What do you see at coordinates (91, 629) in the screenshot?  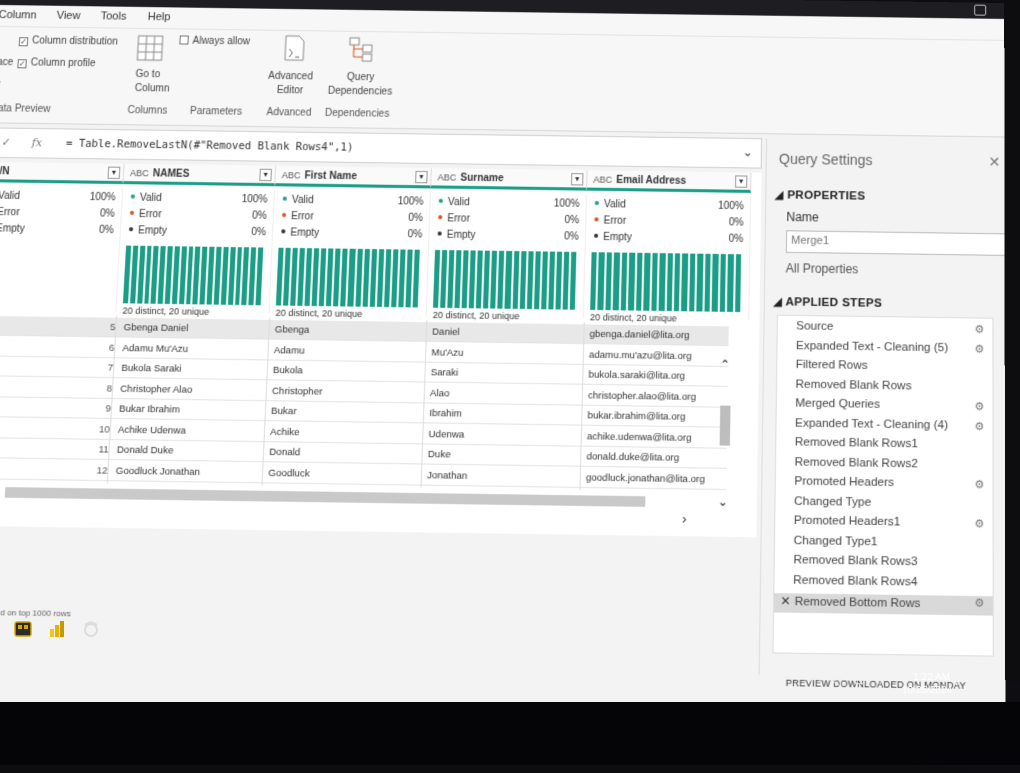 I see `opera-browser-icon` at bounding box center [91, 629].